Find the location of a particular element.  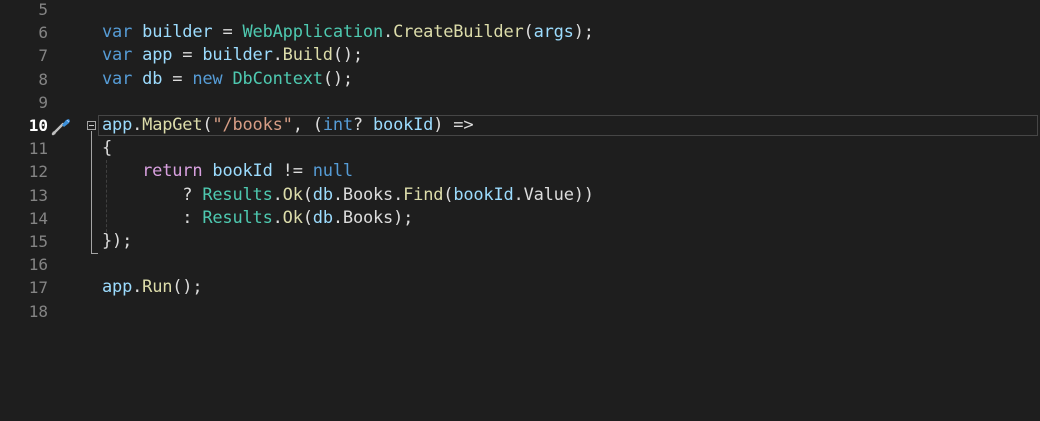

line-number: 15 is located at coordinates (38, 241).